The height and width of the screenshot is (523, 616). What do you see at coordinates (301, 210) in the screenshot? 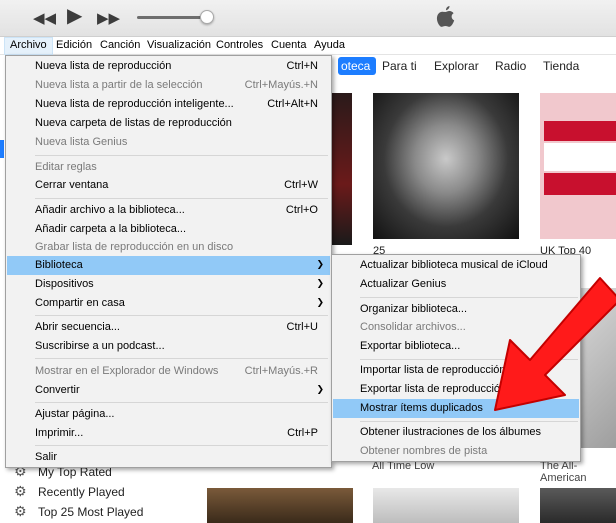
I see `shortcut-label: Ctrl+O` at bounding box center [301, 210].